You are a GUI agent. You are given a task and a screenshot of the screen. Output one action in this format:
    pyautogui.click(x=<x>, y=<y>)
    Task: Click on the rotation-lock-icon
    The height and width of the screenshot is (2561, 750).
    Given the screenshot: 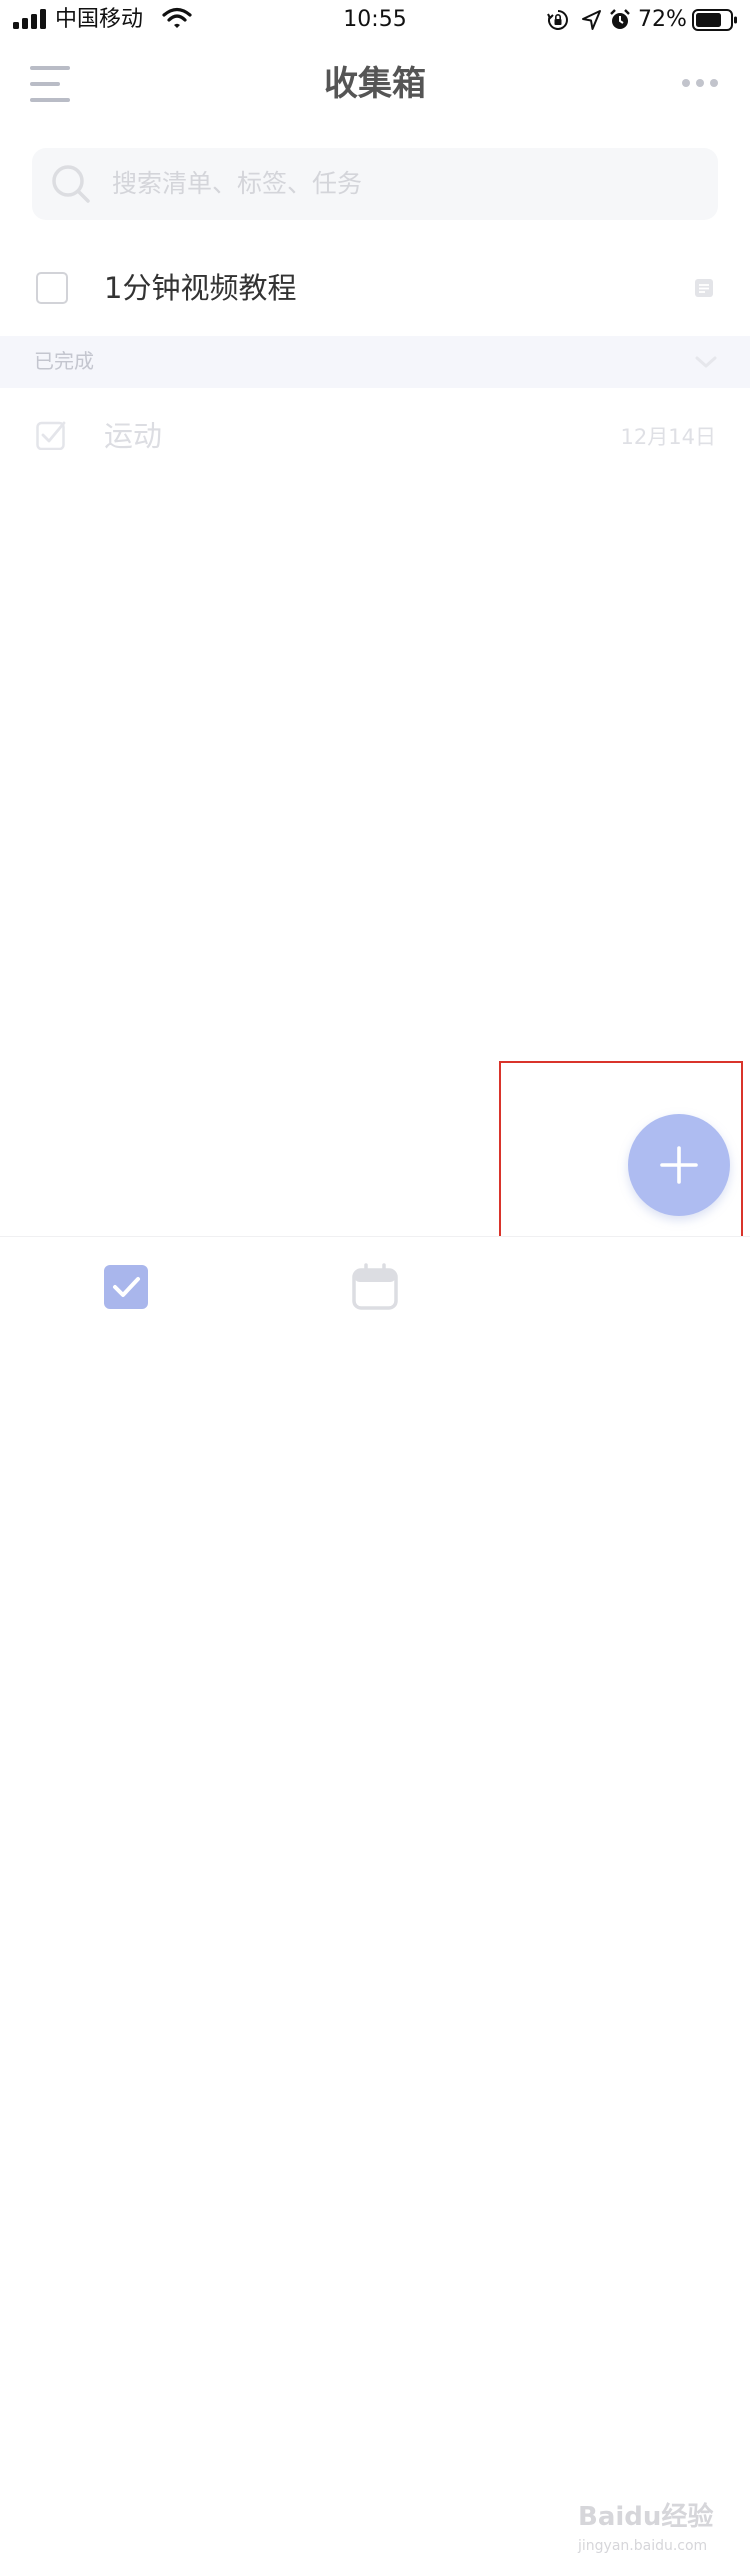 What is the action you would take?
    pyautogui.click(x=557, y=20)
    